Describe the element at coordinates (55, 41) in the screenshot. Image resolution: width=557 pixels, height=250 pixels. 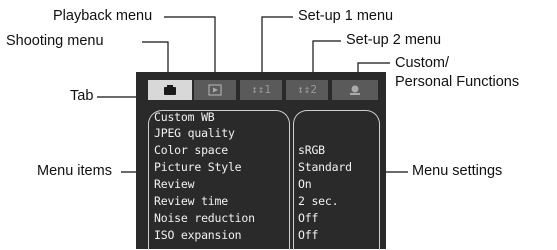
I see `shooting-menu-label: Shooting menu` at that location.